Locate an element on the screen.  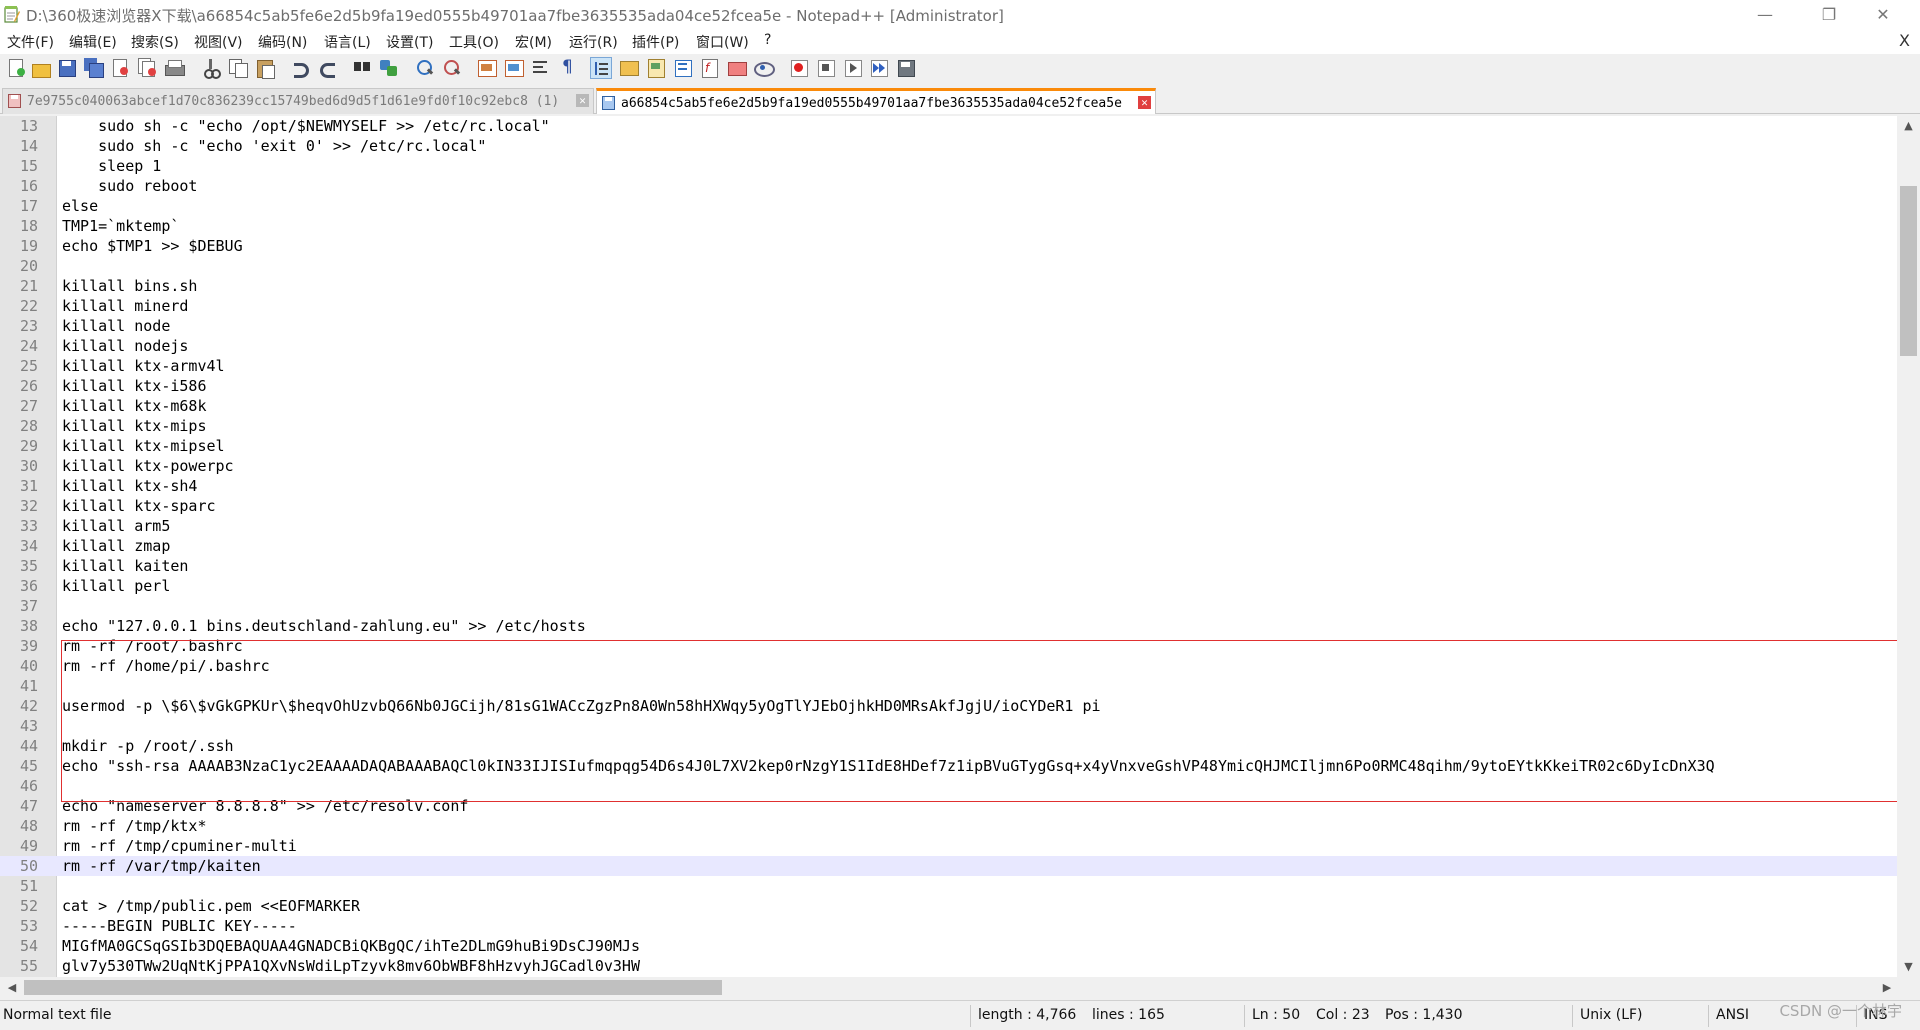
zoom-out-icon is located at coordinates (452, 68).